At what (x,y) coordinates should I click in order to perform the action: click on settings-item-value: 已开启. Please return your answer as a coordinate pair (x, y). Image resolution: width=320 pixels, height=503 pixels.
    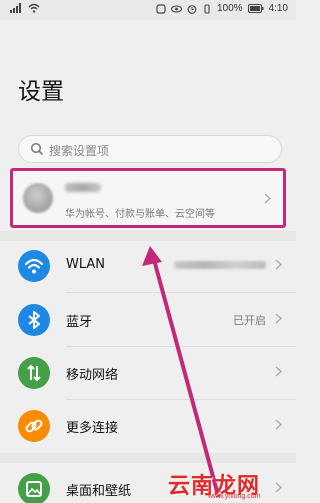
    Looking at the image, I should click on (249, 320).